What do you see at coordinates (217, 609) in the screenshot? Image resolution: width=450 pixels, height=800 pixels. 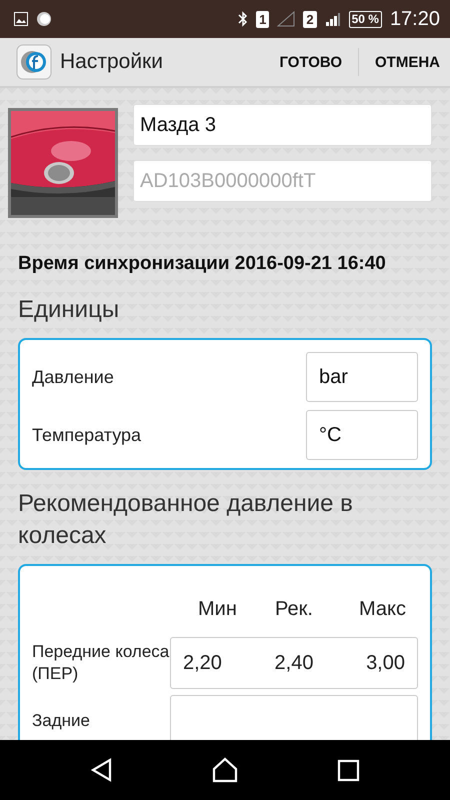 I see `column-heading: Мин` at bounding box center [217, 609].